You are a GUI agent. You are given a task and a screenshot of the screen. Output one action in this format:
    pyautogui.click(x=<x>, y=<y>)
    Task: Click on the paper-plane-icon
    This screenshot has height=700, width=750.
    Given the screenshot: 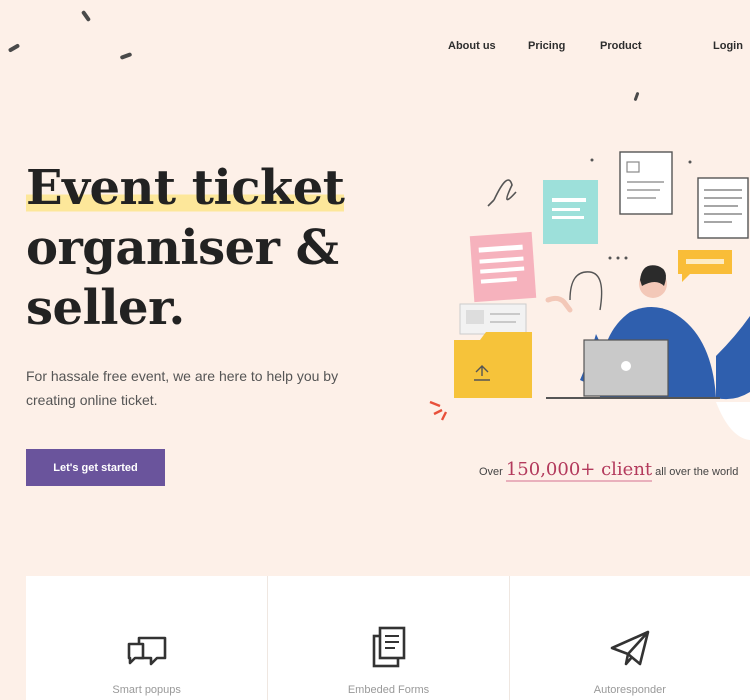 What is the action you would take?
    pyautogui.click(x=630, y=648)
    